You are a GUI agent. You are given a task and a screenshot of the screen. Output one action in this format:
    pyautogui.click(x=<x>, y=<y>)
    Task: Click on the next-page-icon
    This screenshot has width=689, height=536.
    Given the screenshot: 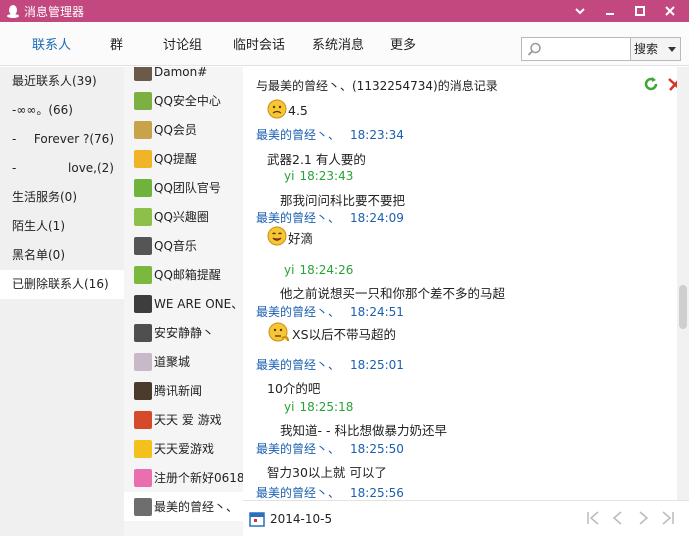 What is the action you would take?
    pyautogui.click(x=643, y=519)
    